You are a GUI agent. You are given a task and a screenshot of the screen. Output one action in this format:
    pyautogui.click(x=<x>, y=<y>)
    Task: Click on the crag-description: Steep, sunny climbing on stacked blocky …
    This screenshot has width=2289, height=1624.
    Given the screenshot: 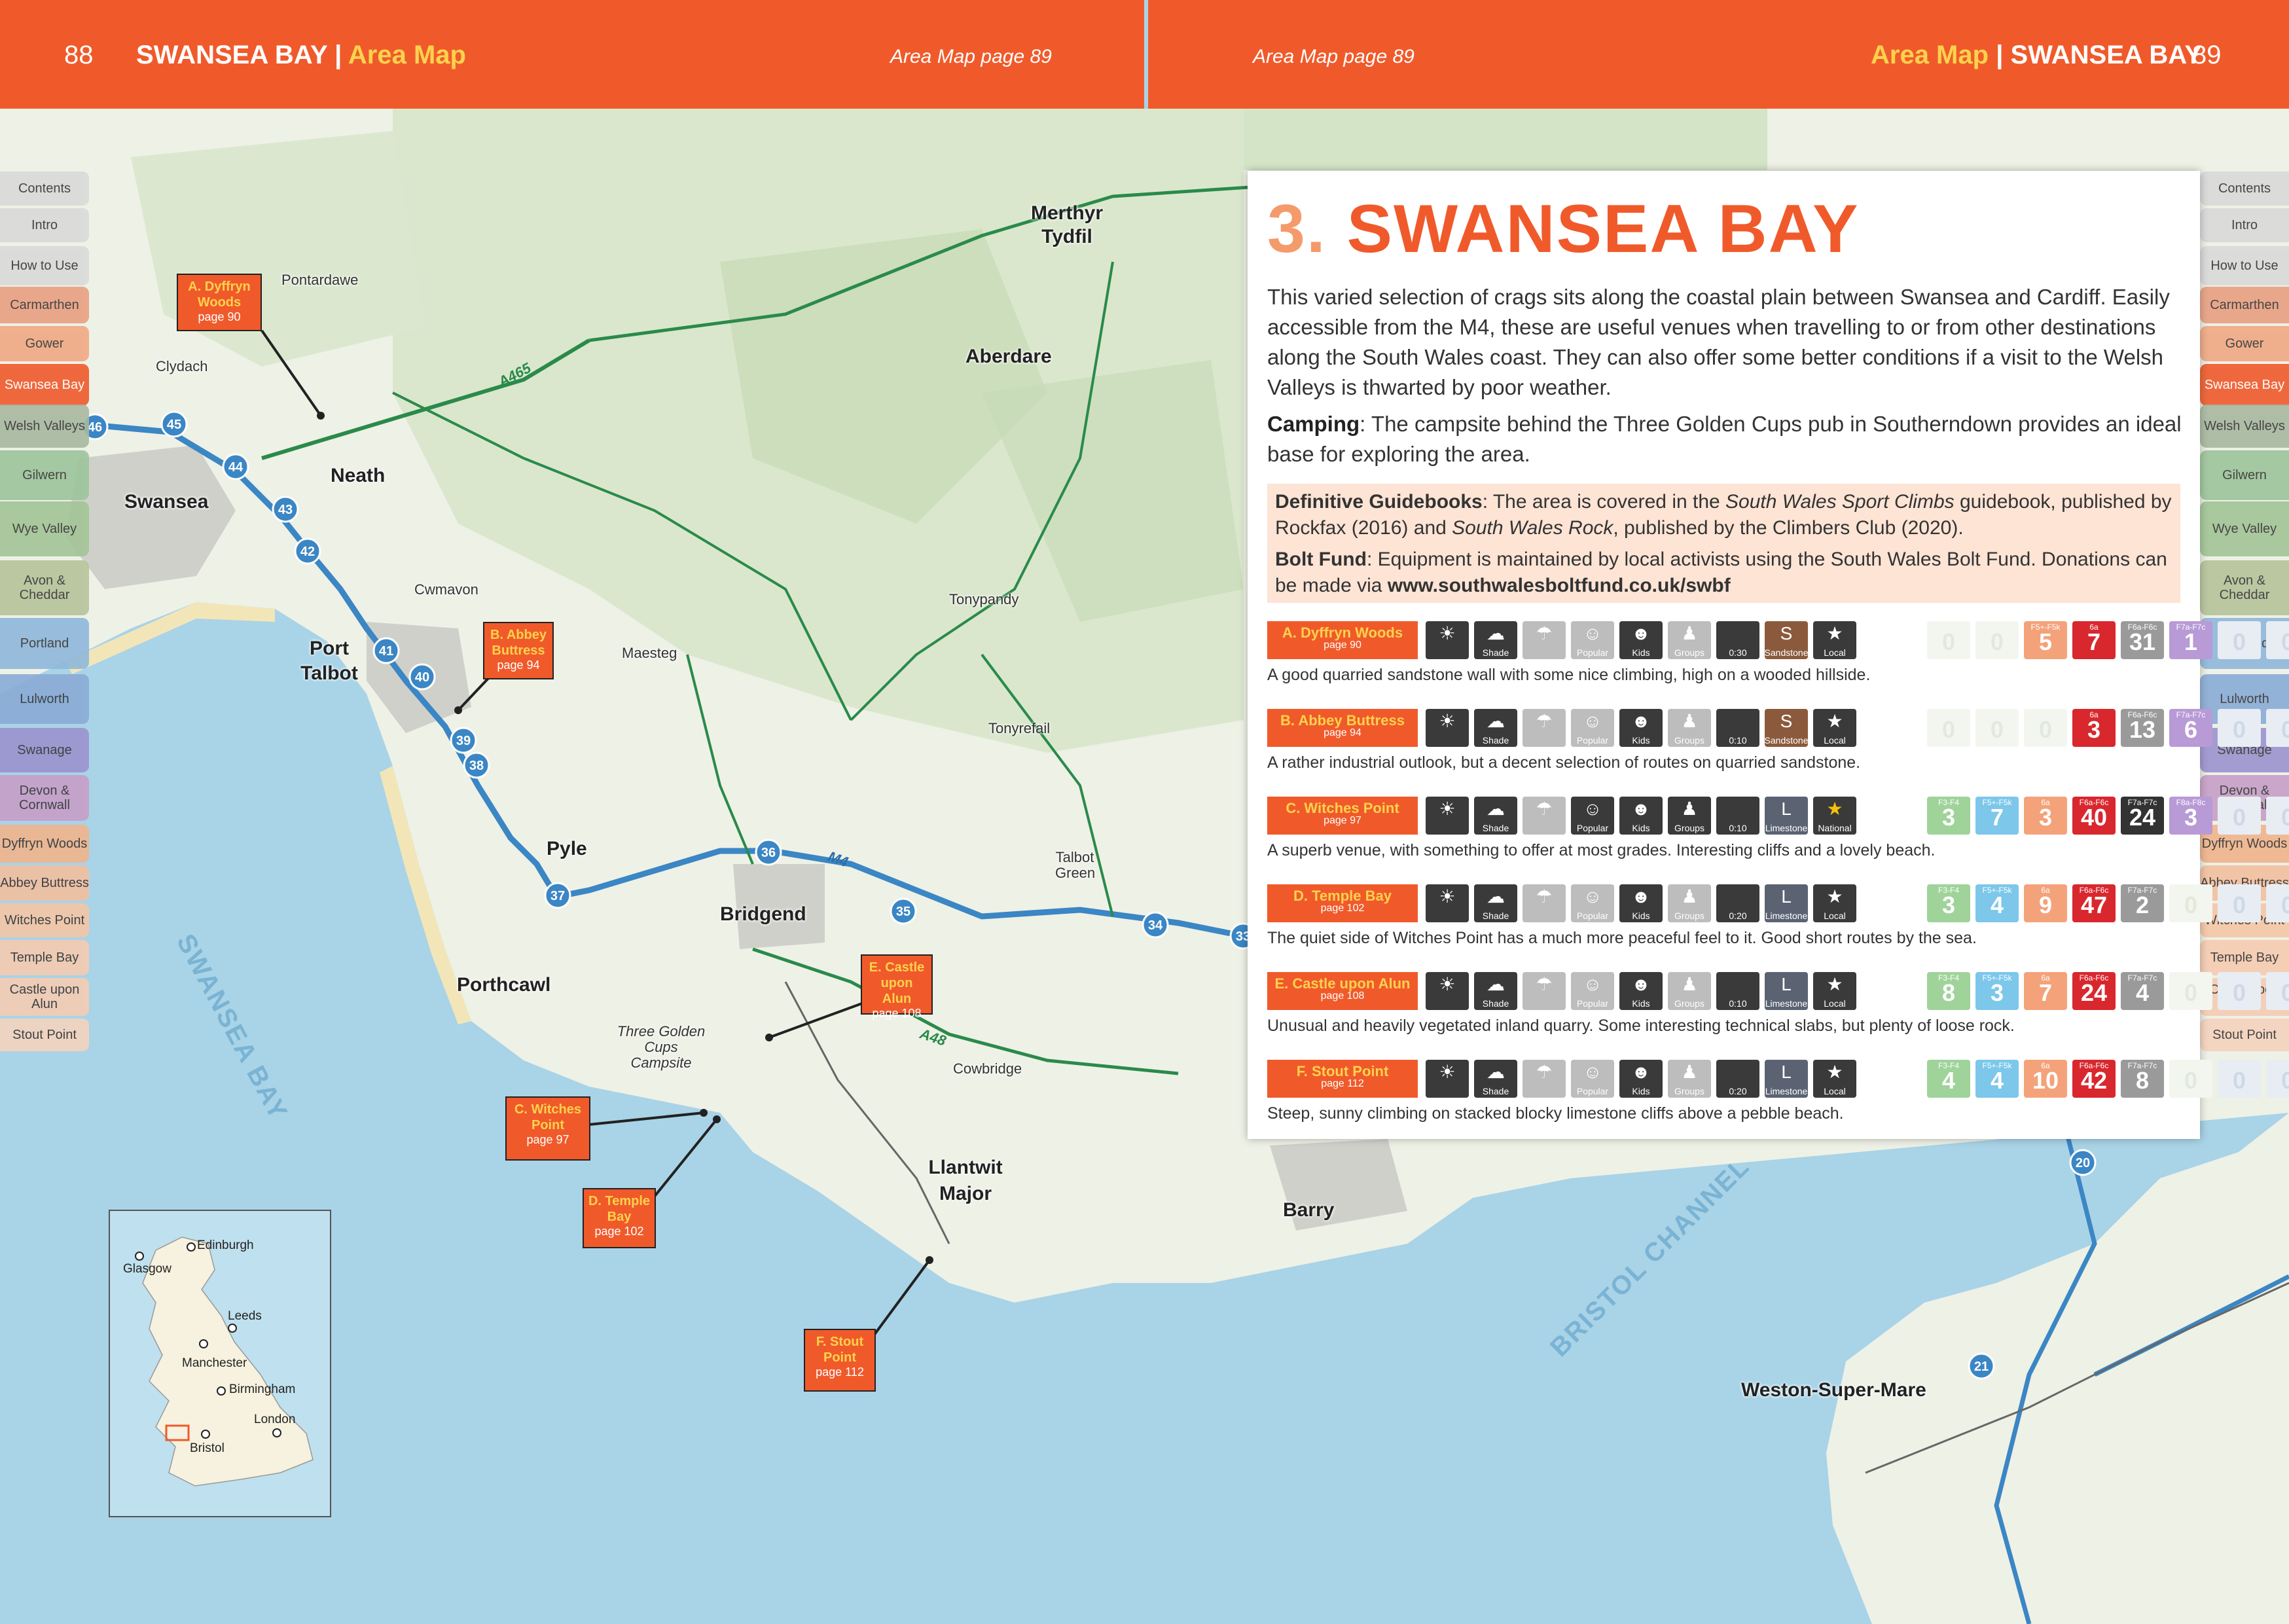 What is the action you would take?
    pyautogui.click(x=1555, y=1113)
    